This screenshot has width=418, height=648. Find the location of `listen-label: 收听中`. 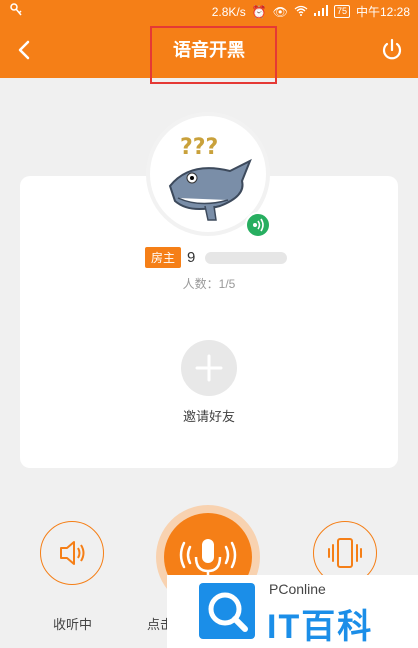

listen-label: 收听中 is located at coordinates (73, 624).